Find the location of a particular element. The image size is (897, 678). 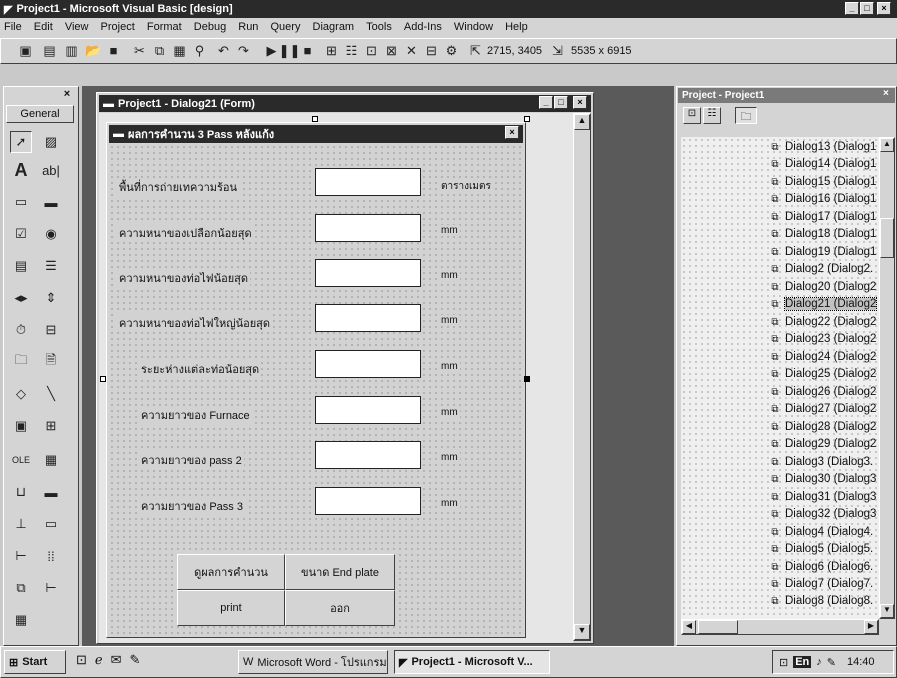

menu-add-ins: Add-Ins is located at coordinates (423, 27).